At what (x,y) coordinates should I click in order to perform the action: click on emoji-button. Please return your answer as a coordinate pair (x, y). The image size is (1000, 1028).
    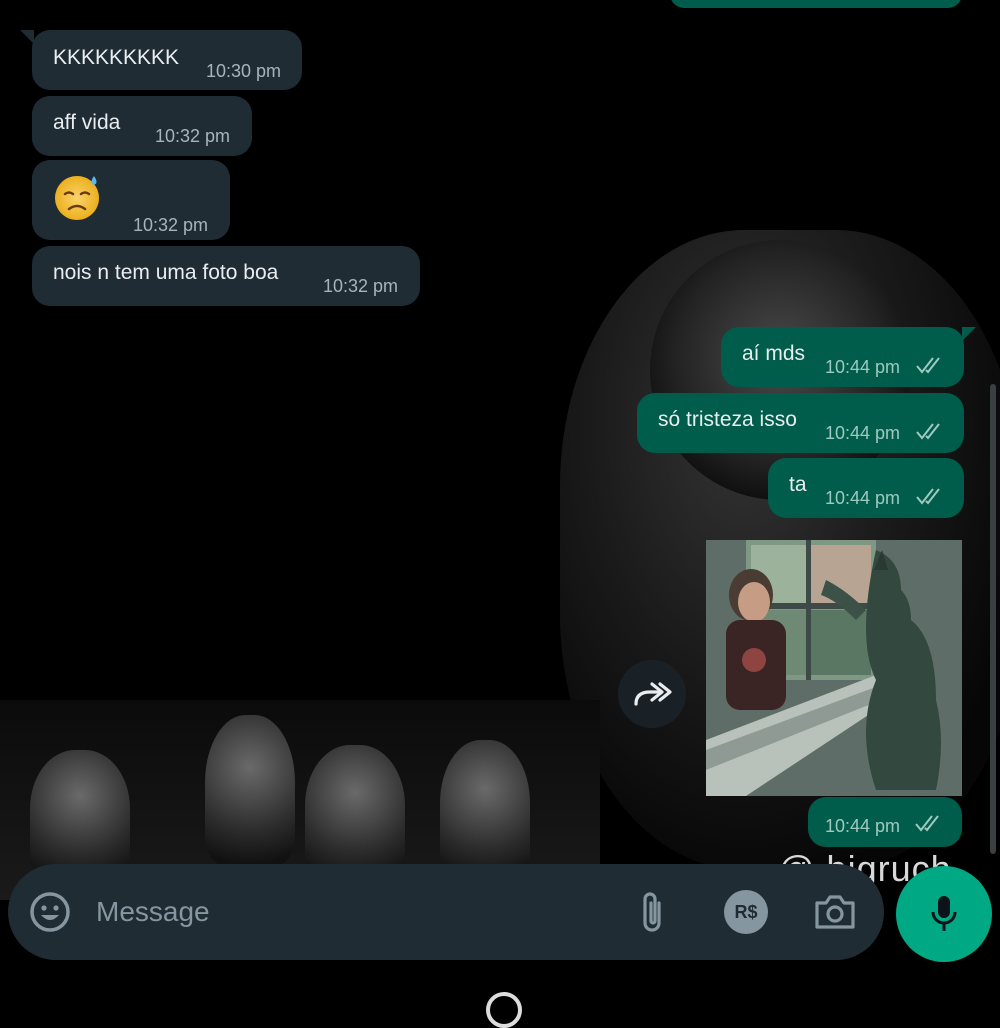
    Looking at the image, I should click on (50, 912).